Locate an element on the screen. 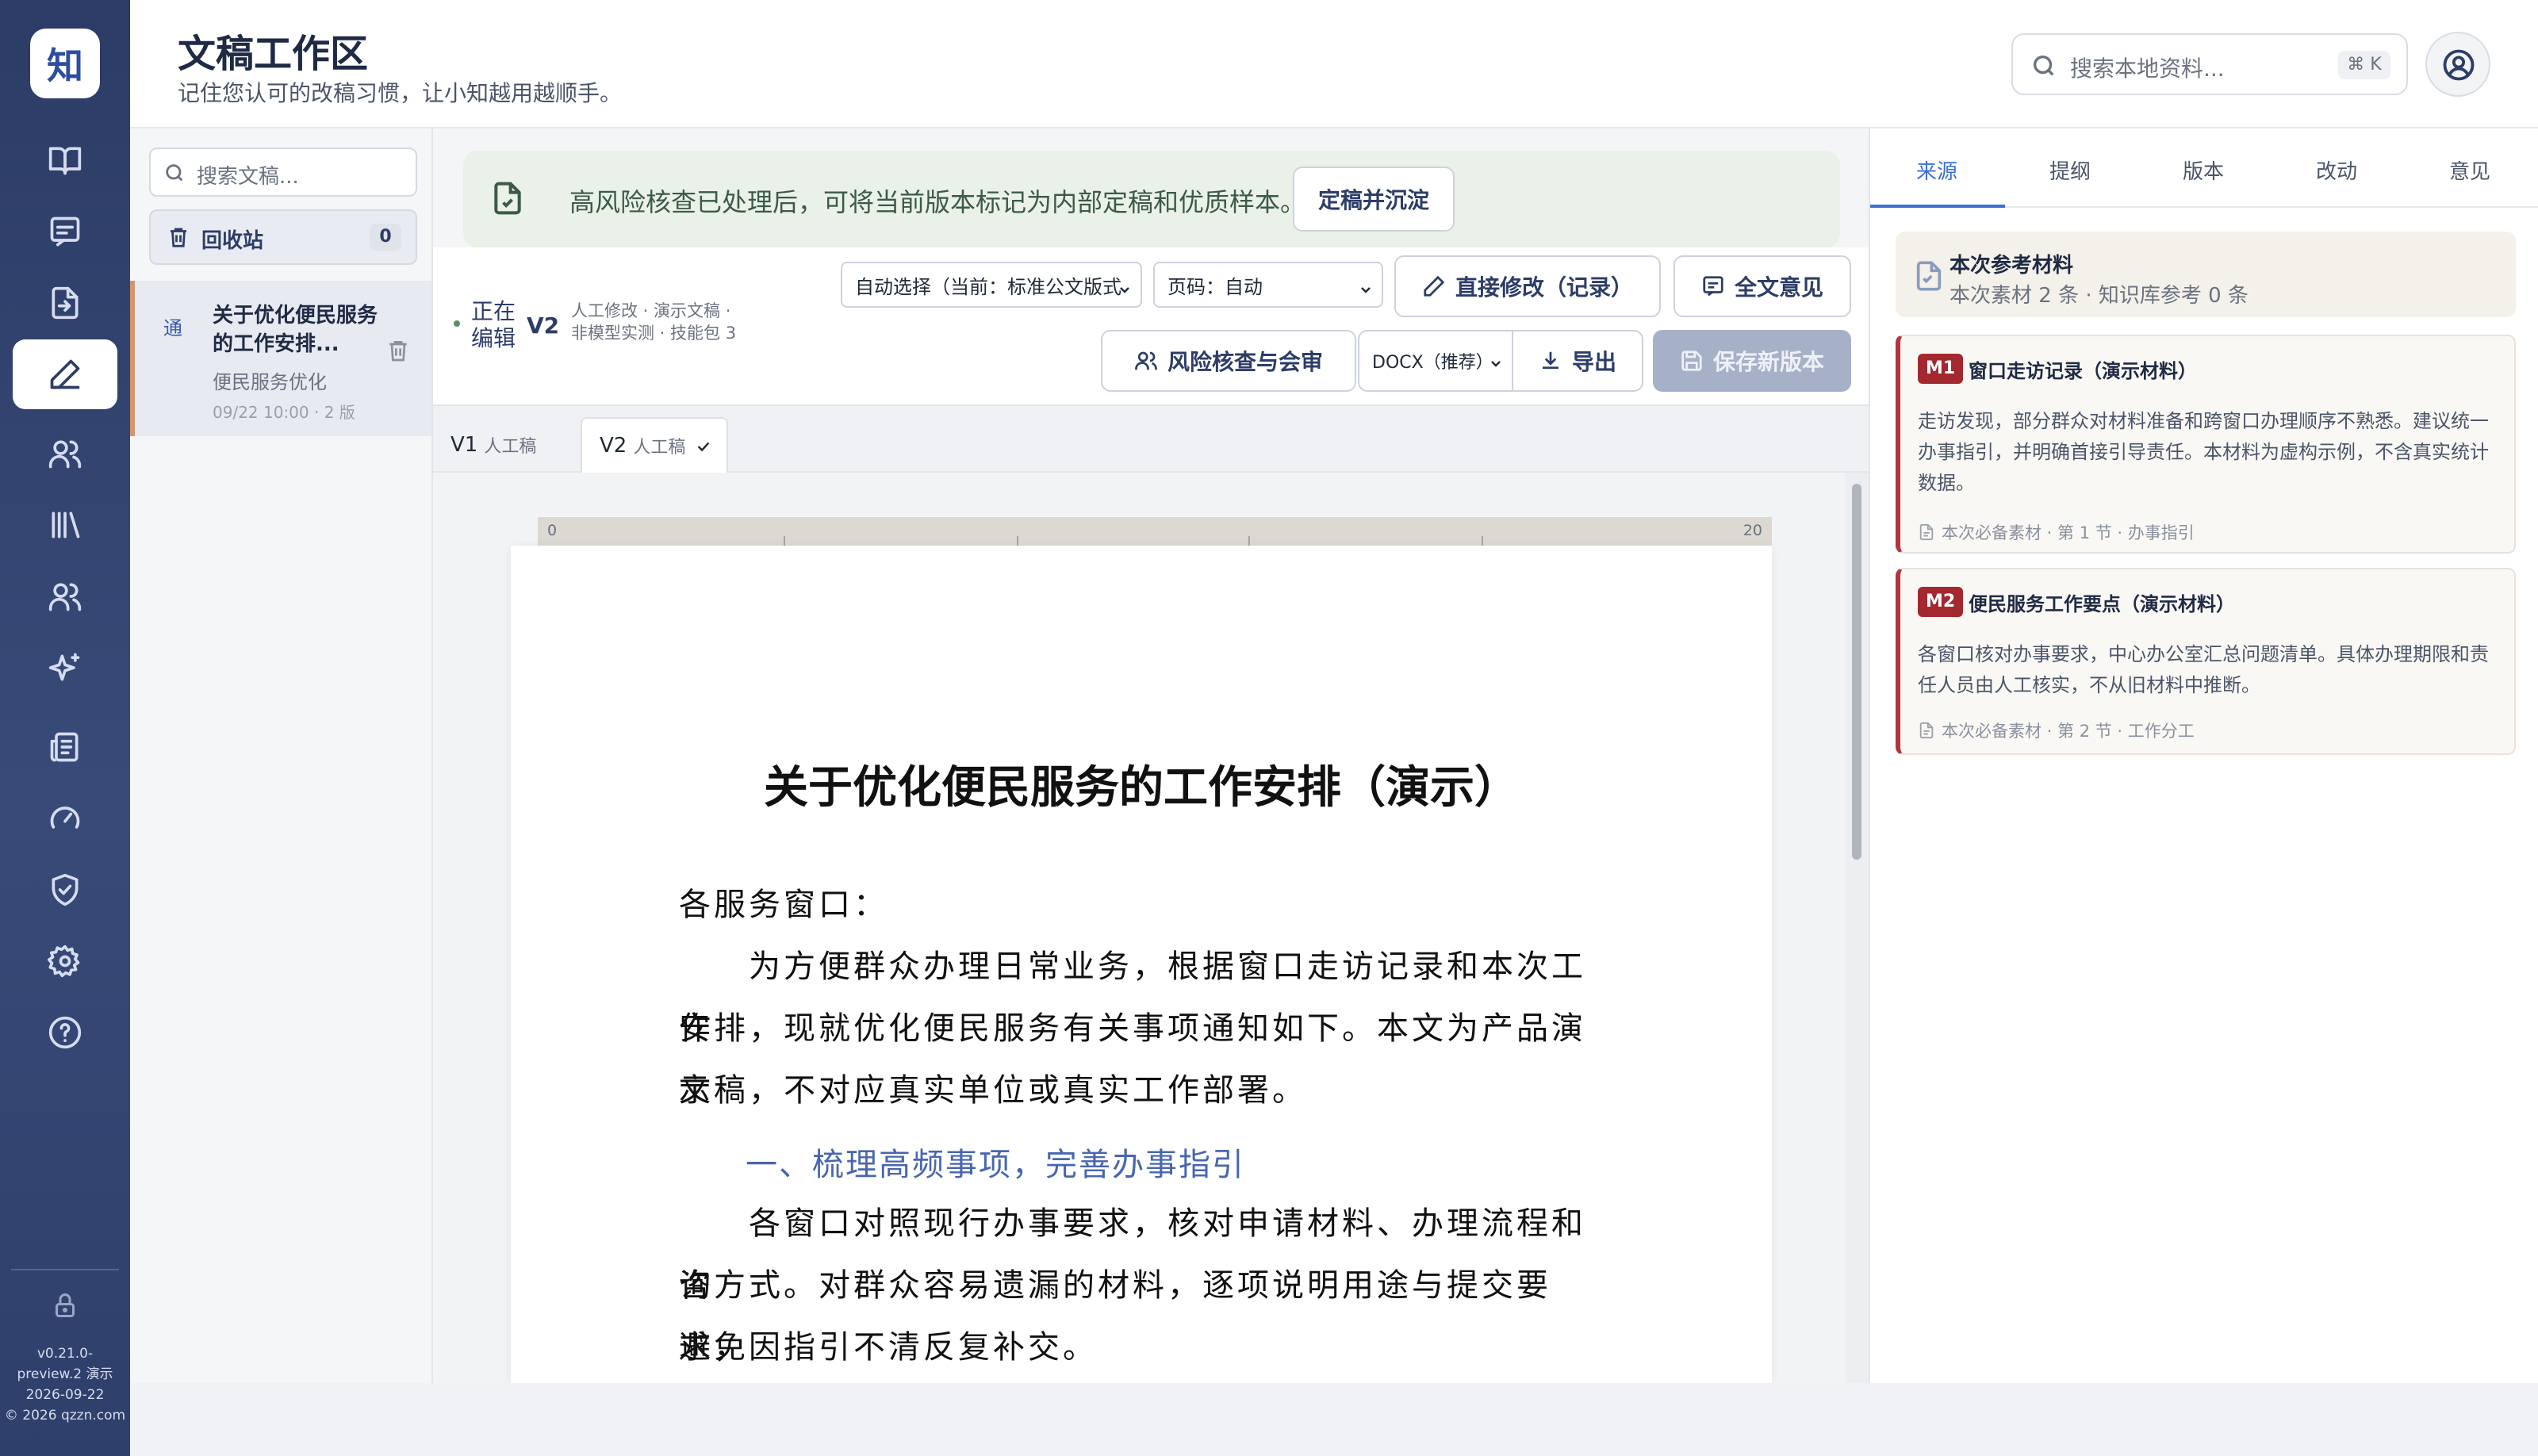 This screenshot has height=1456, width=2538. chevron-down-icon is located at coordinates (1495, 360).